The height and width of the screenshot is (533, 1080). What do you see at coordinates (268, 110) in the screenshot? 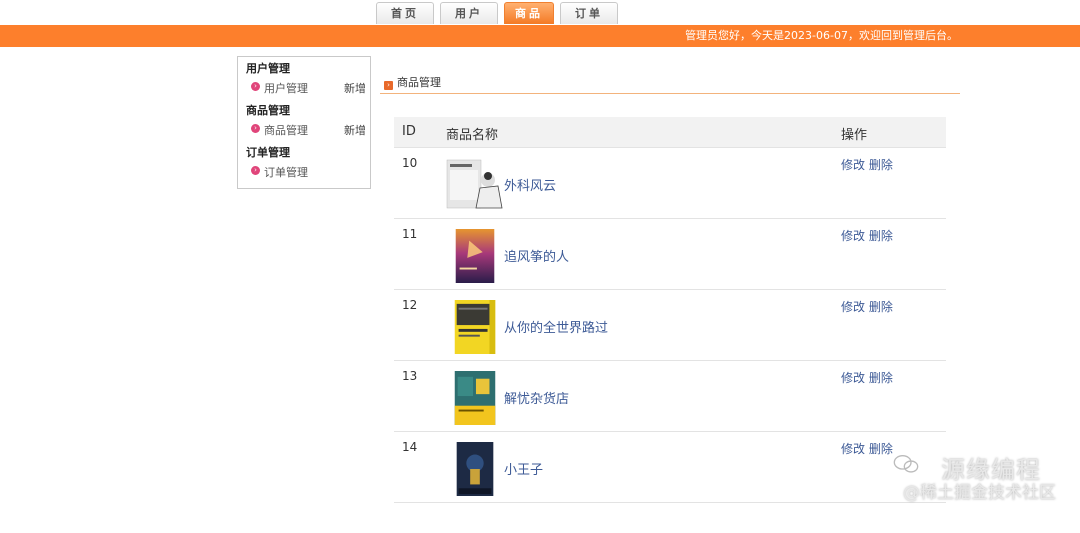
I see `sidebar-section-products-title: 商品管理` at bounding box center [268, 110].